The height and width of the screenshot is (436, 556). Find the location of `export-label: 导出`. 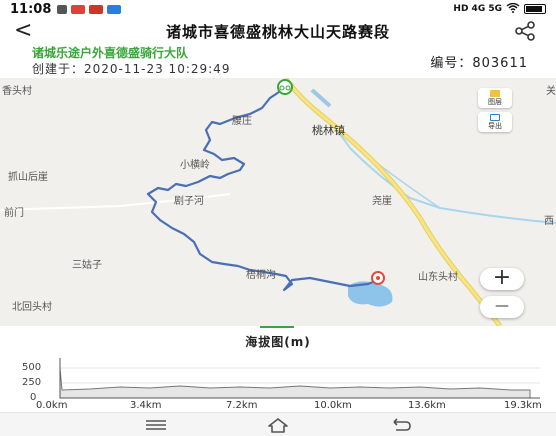

export-label: 导出 is located at coordinates (495, 126).